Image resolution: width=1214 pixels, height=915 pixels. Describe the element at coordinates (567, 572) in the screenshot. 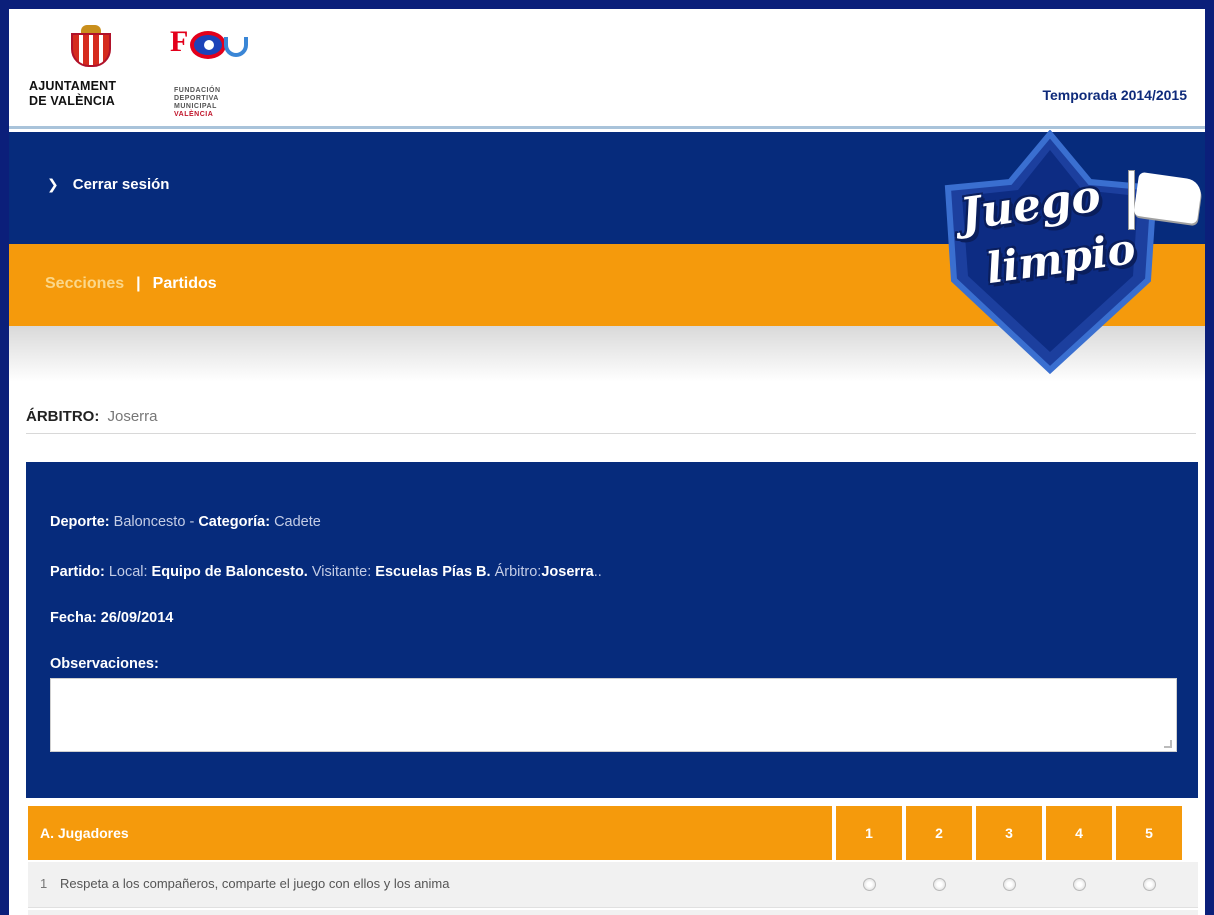

I see `match-referee-name: Joserra` at that location.